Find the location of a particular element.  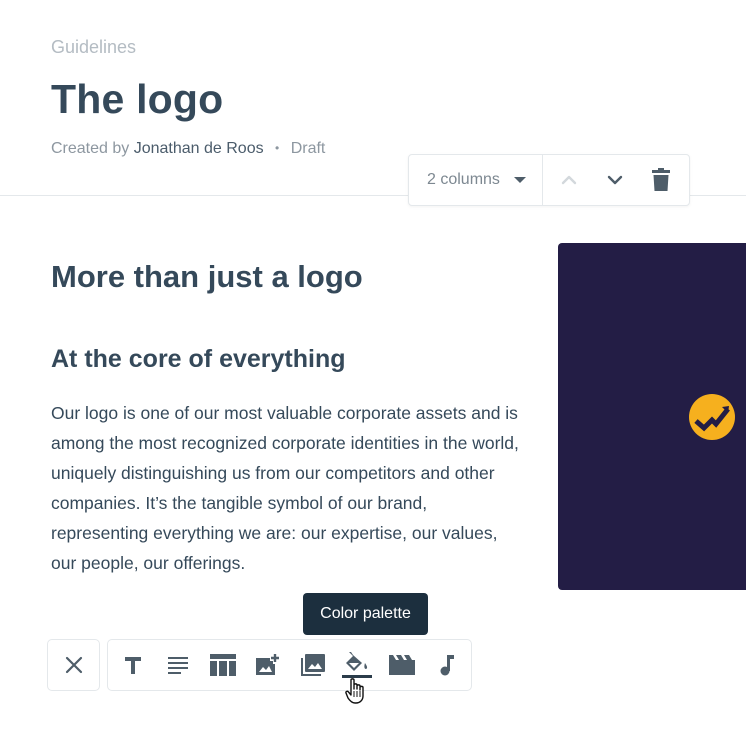

insert-image-button is located at coordinates (267, 665).